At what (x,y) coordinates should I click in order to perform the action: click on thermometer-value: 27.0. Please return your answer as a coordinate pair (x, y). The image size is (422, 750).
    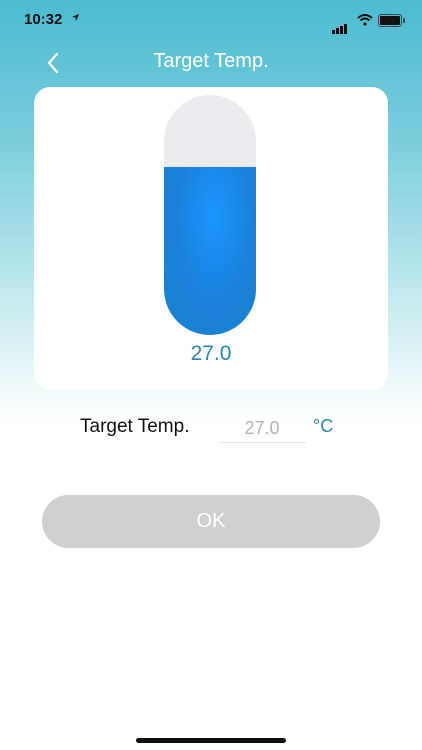
    Looking at the image, I should click on (211, 353).